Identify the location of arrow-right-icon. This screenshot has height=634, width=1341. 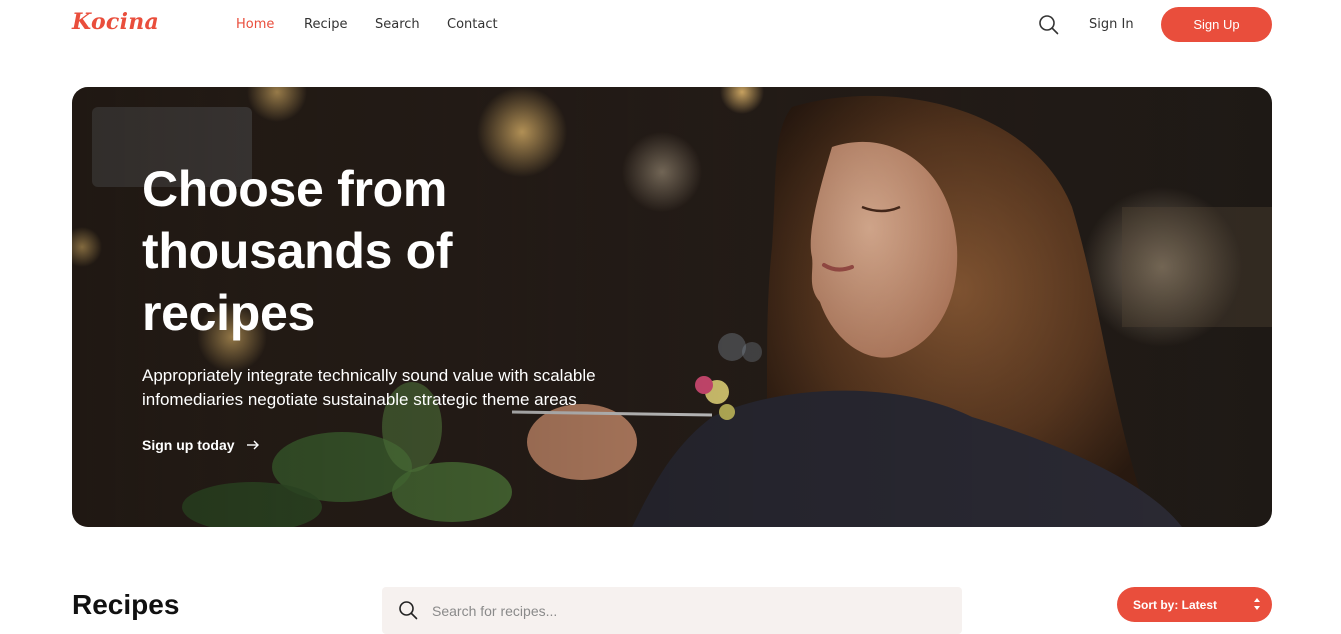
(253, 445).